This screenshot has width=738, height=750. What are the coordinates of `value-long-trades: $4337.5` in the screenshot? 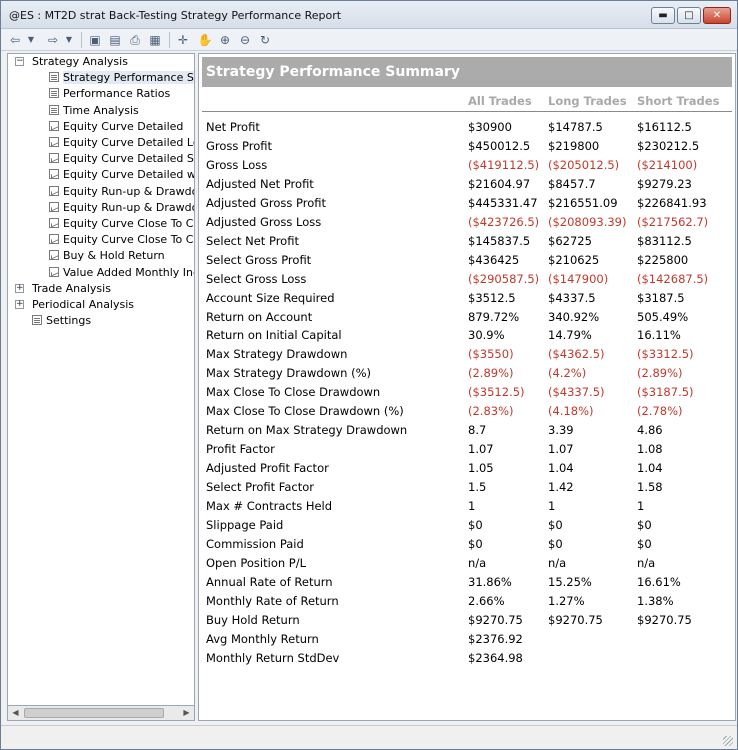 It's located at (572, 297).